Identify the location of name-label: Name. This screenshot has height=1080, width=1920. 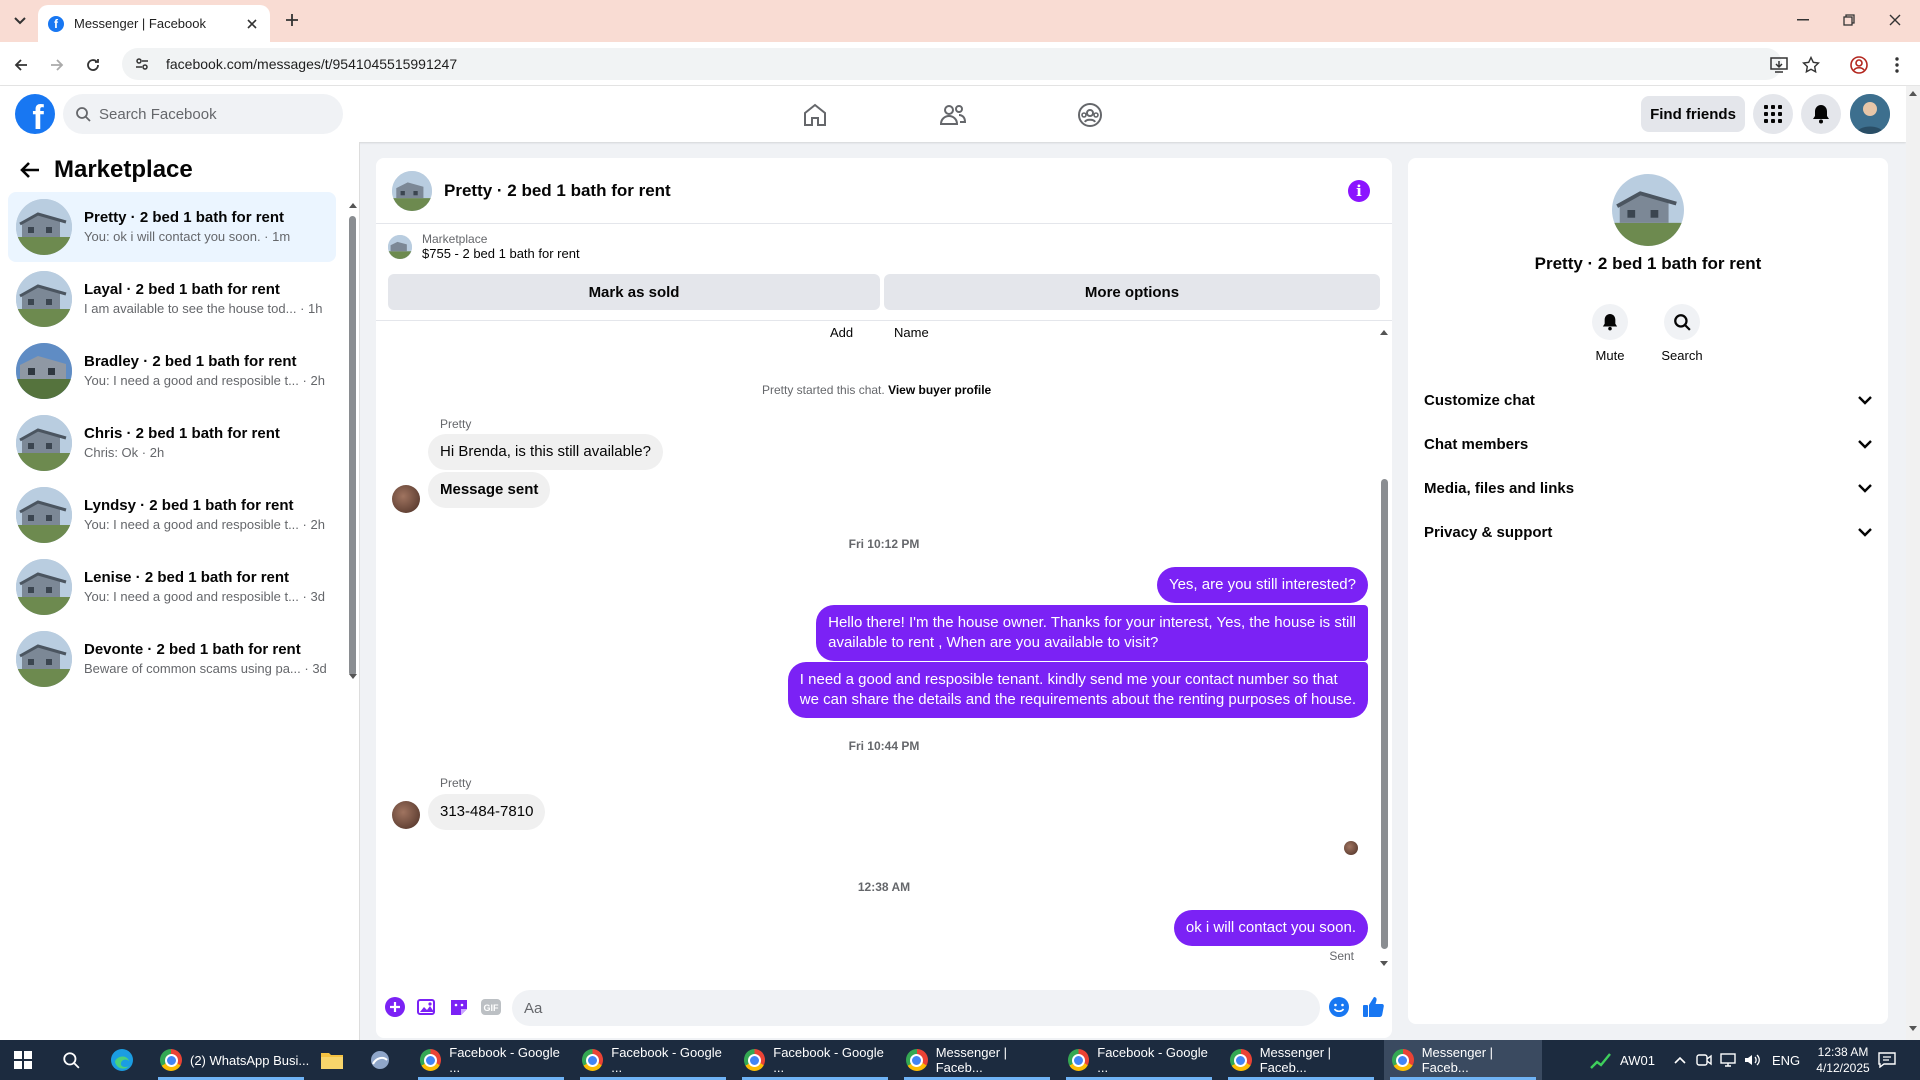
(911, 332).